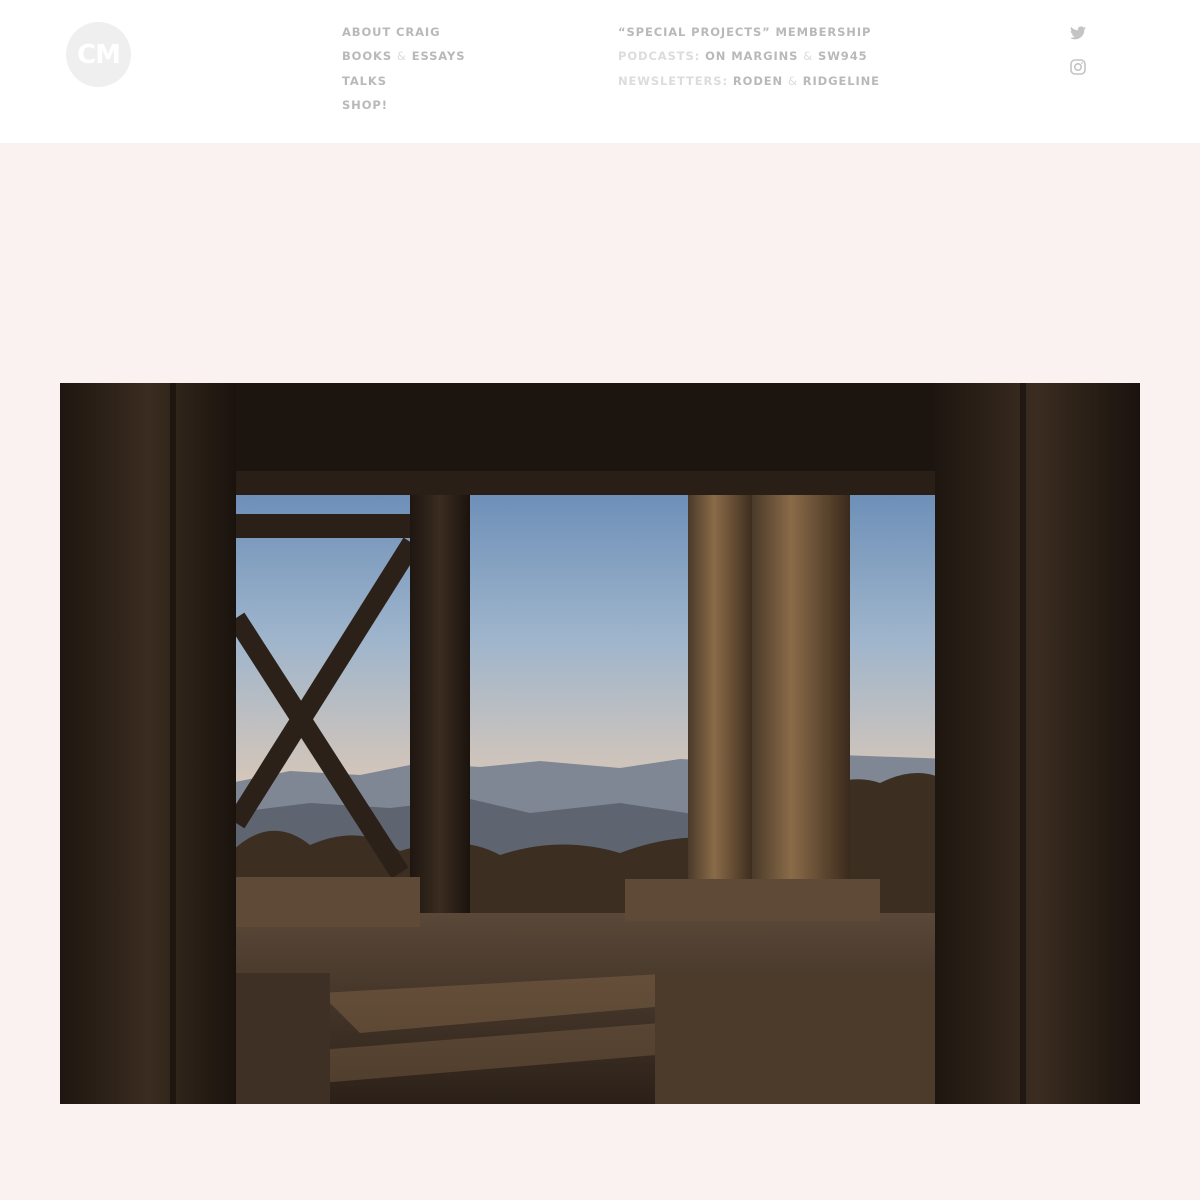 Image resolution: width=1200 pixels, height=1200 pixels. Describe the element at coordinates (439, 56) in the screenshot. I see `nav-essays: ESSAYS` at that location.